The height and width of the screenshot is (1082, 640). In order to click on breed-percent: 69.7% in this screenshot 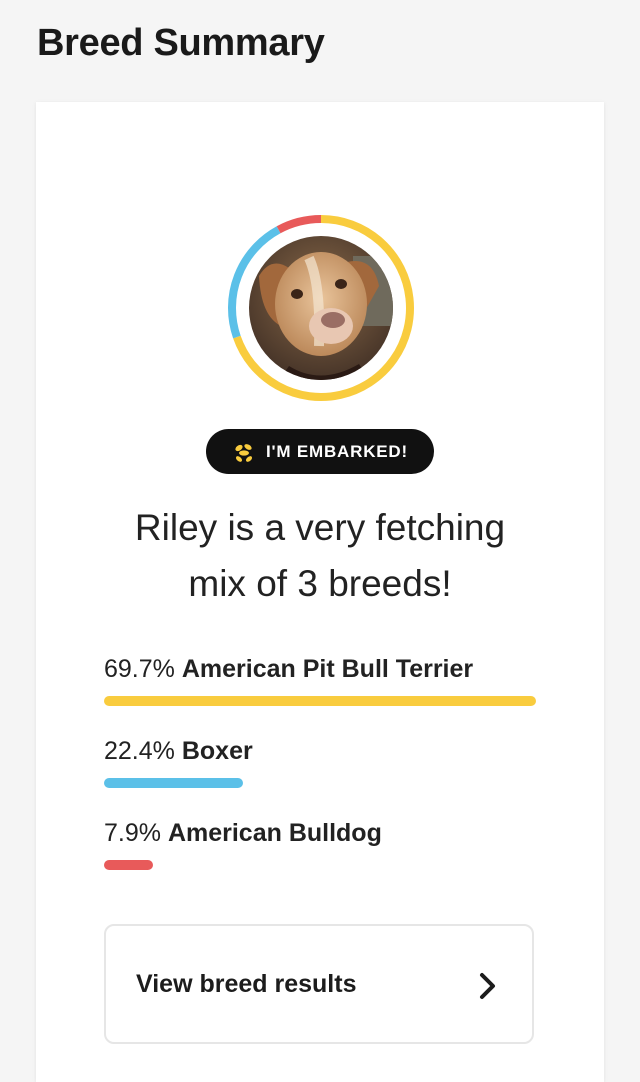, I will do `click(139, 669)`.